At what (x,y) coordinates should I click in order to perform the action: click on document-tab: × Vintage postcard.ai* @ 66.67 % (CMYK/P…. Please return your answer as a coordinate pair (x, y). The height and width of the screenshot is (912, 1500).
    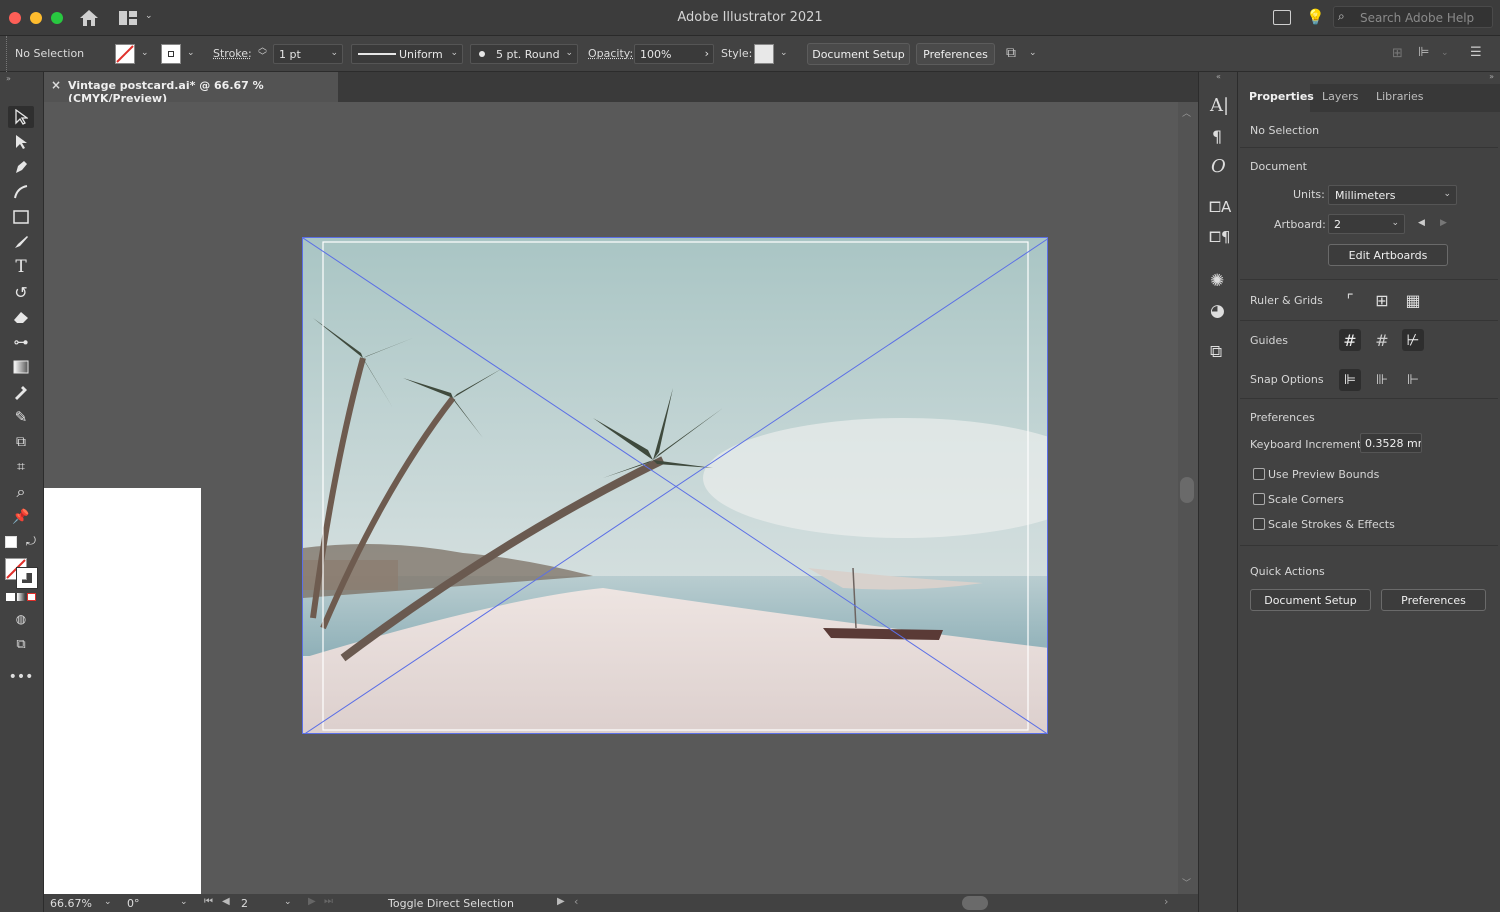
    Looking at the image, I should click on (191, 88).